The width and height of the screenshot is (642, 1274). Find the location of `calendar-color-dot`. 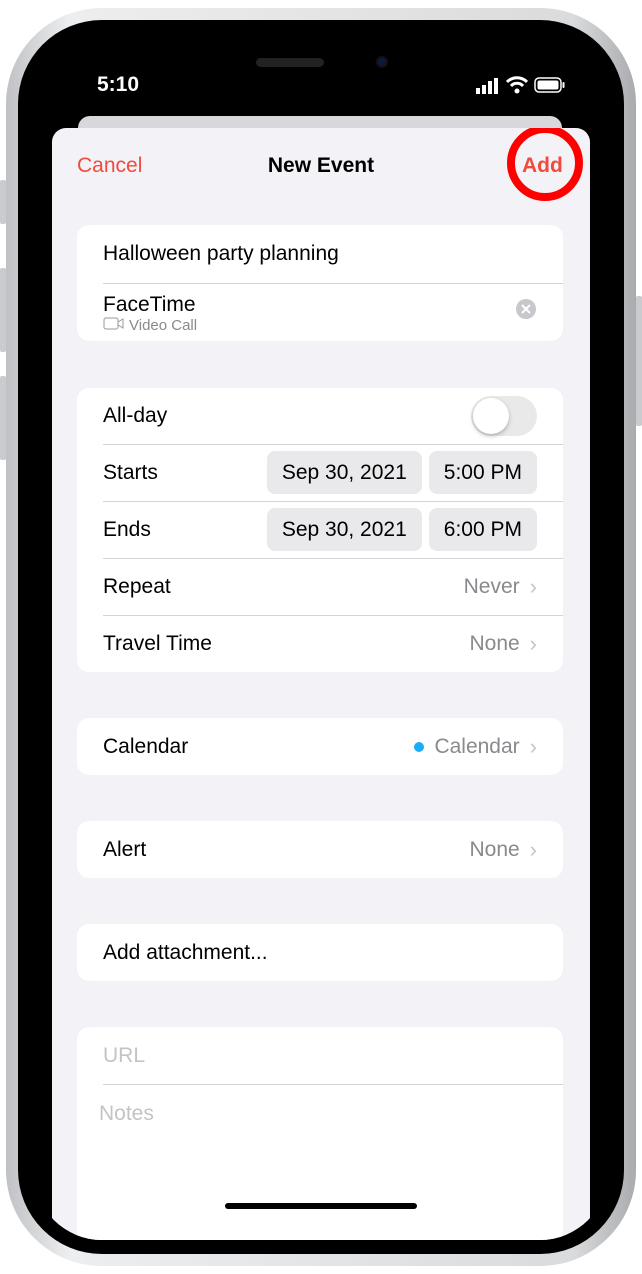

calendar-color-dot is located at coordinates (419, 746).